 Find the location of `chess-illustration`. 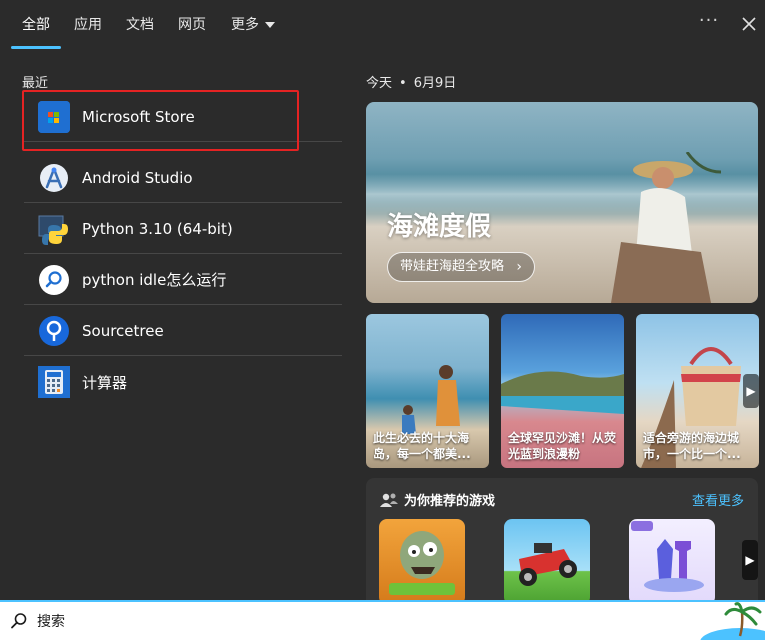

chess-illustration is located at coordinates (667, 556).